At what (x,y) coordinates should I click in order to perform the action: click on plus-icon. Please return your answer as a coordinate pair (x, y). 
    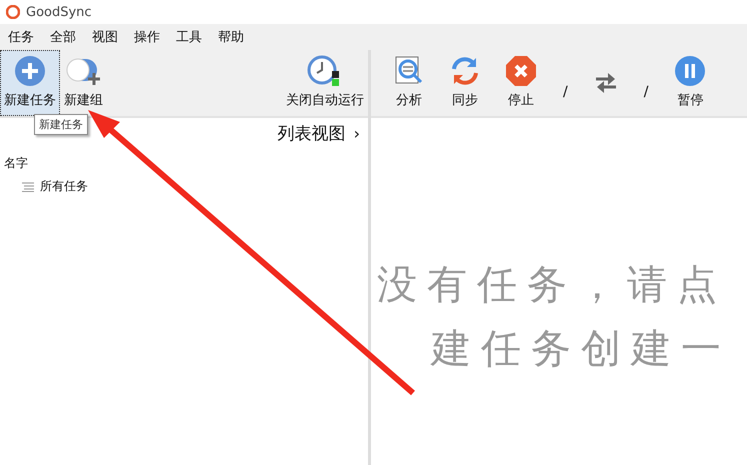
    Looking at the image, I should click on (30, 71).